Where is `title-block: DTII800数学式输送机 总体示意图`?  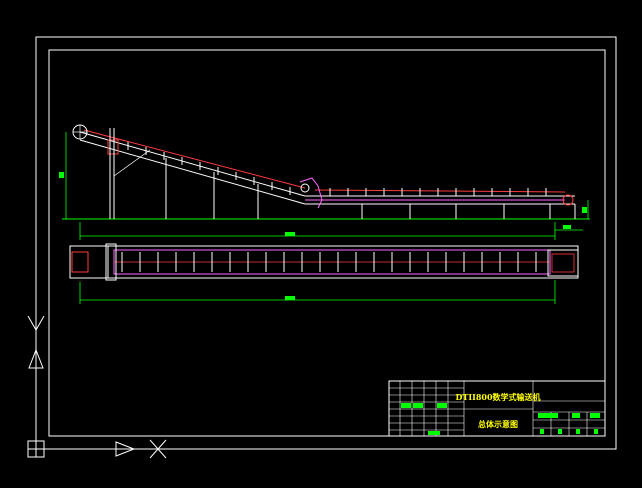 title-block: DTII800数学式输送机 总体示意图 is located at coordinates (497, 408).